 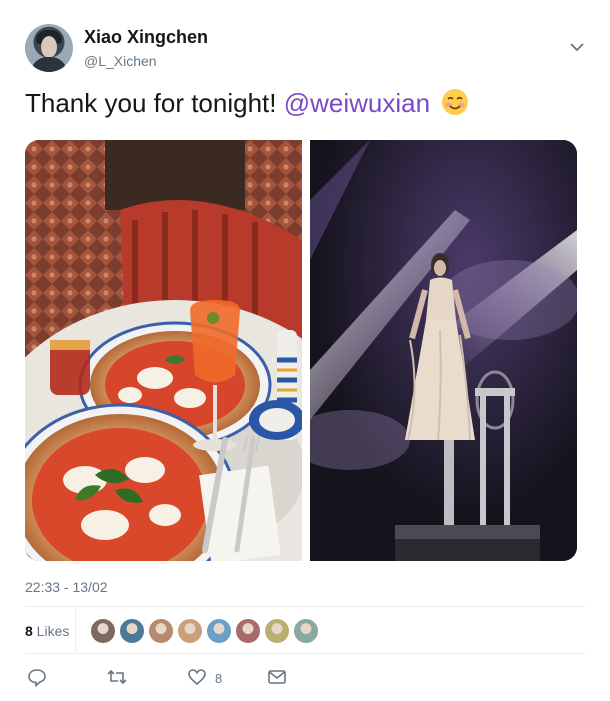 What do you see at coordinates (455, 102) in the screenshot?
I see `blush-emoji-icon` at bounding box center [455, 102].